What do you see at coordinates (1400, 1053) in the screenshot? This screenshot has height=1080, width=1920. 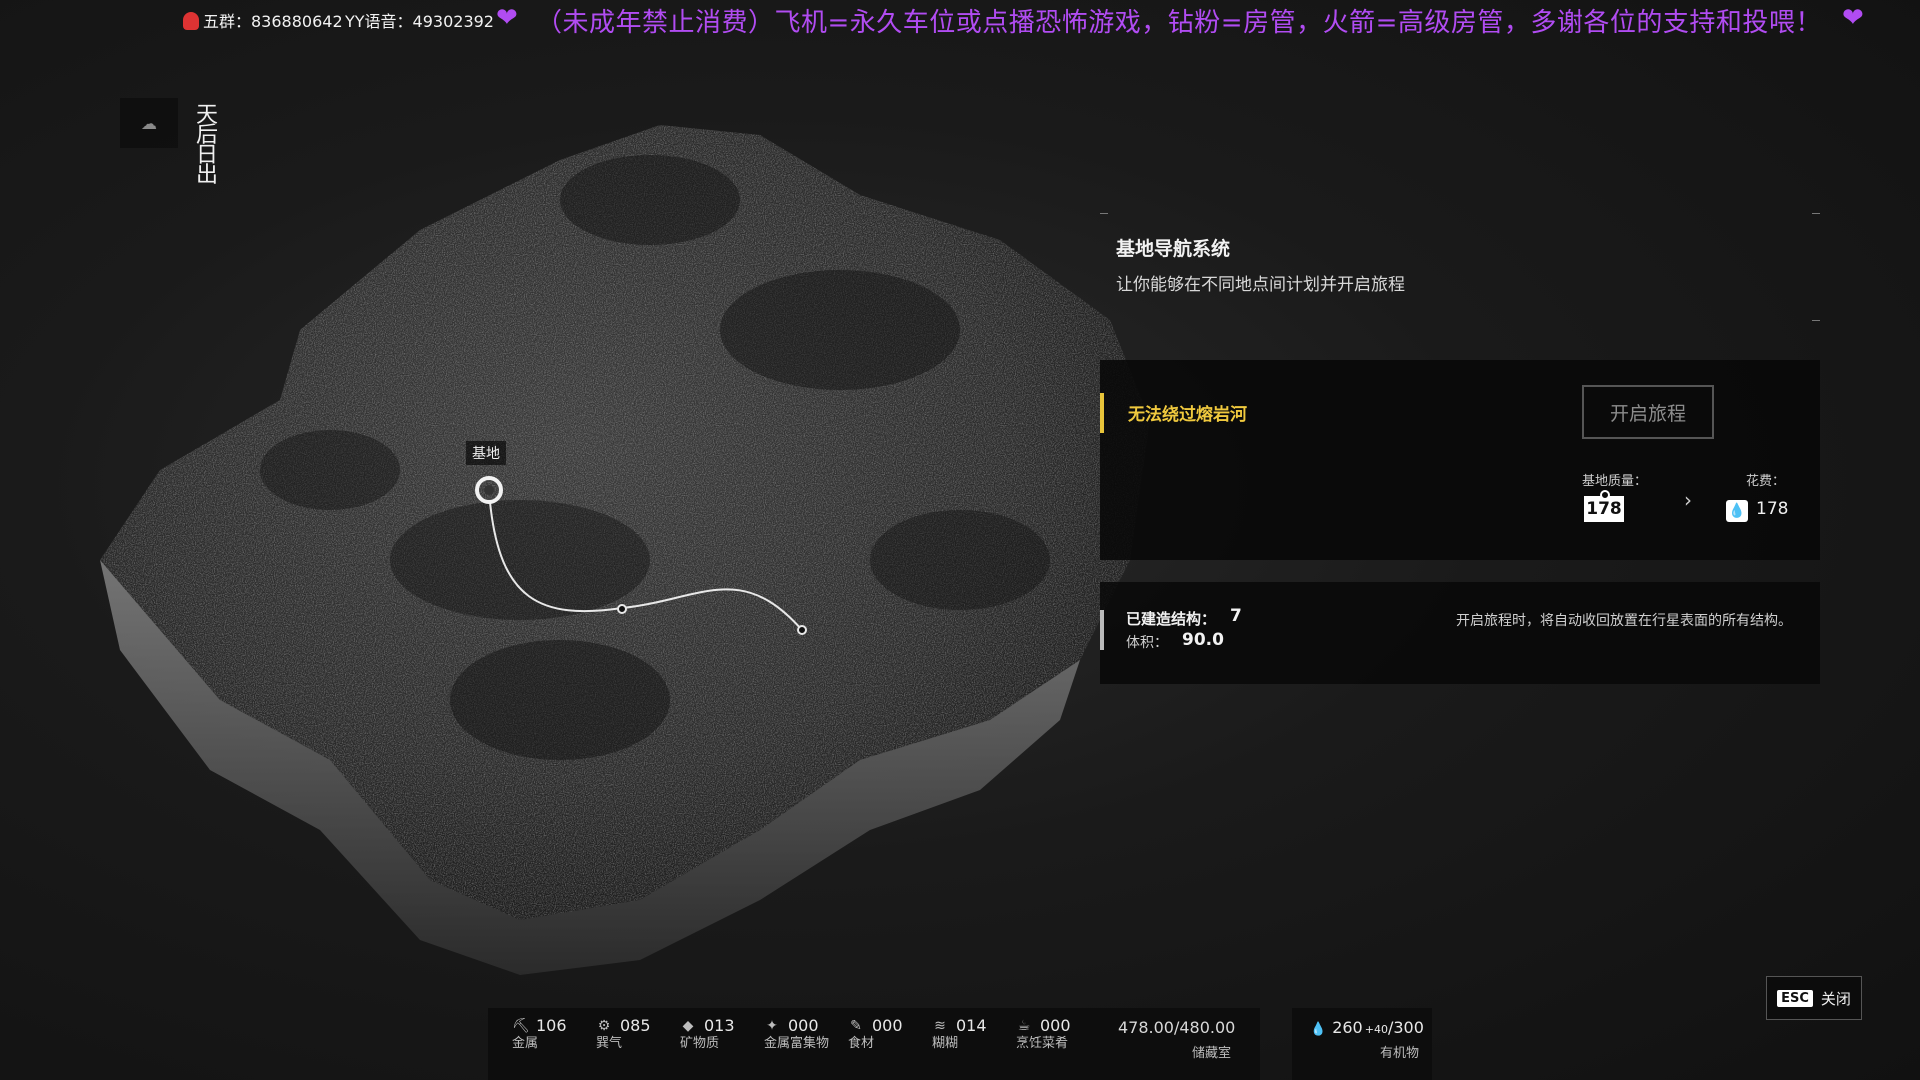 I see `organic-name: 有机物` at bounding box center [1400, 1053].